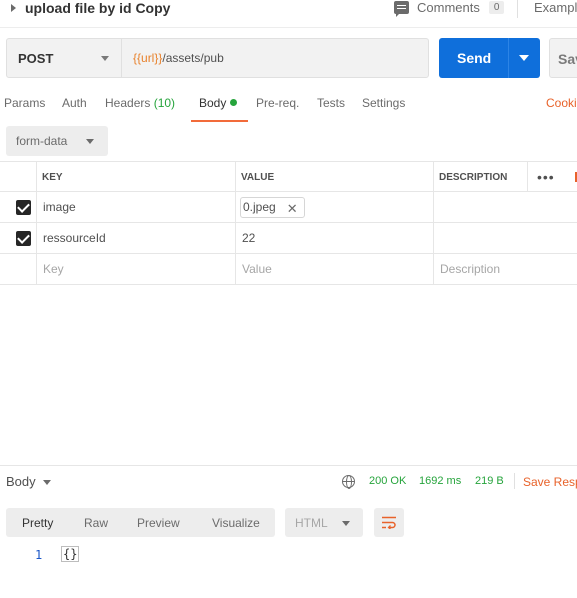 This screenshot has height=598, width=577. Describe the element at coordinates (288, 465) in the screenshot. I see `response-divider` at that location.